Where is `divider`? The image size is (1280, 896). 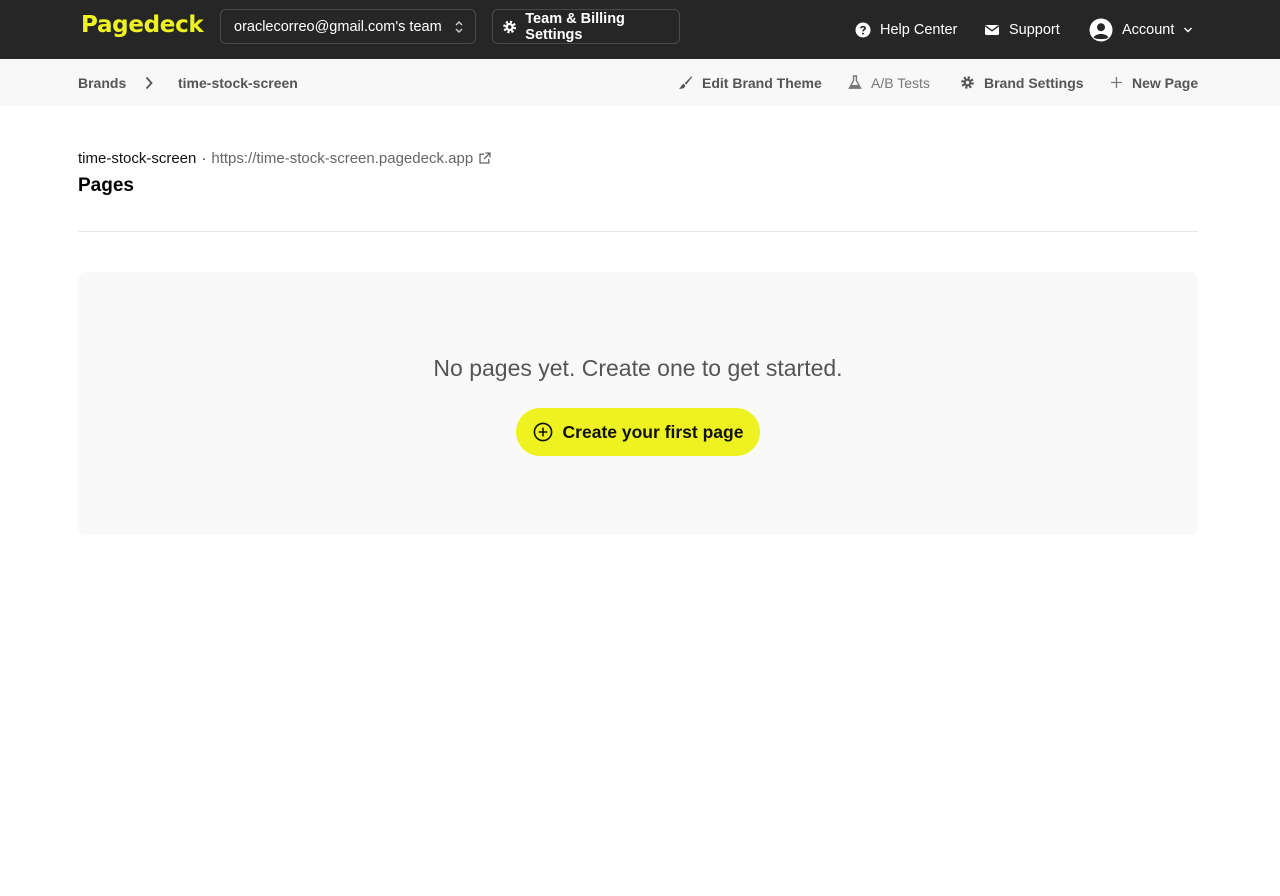
divider is located at coordinates (638, 231).